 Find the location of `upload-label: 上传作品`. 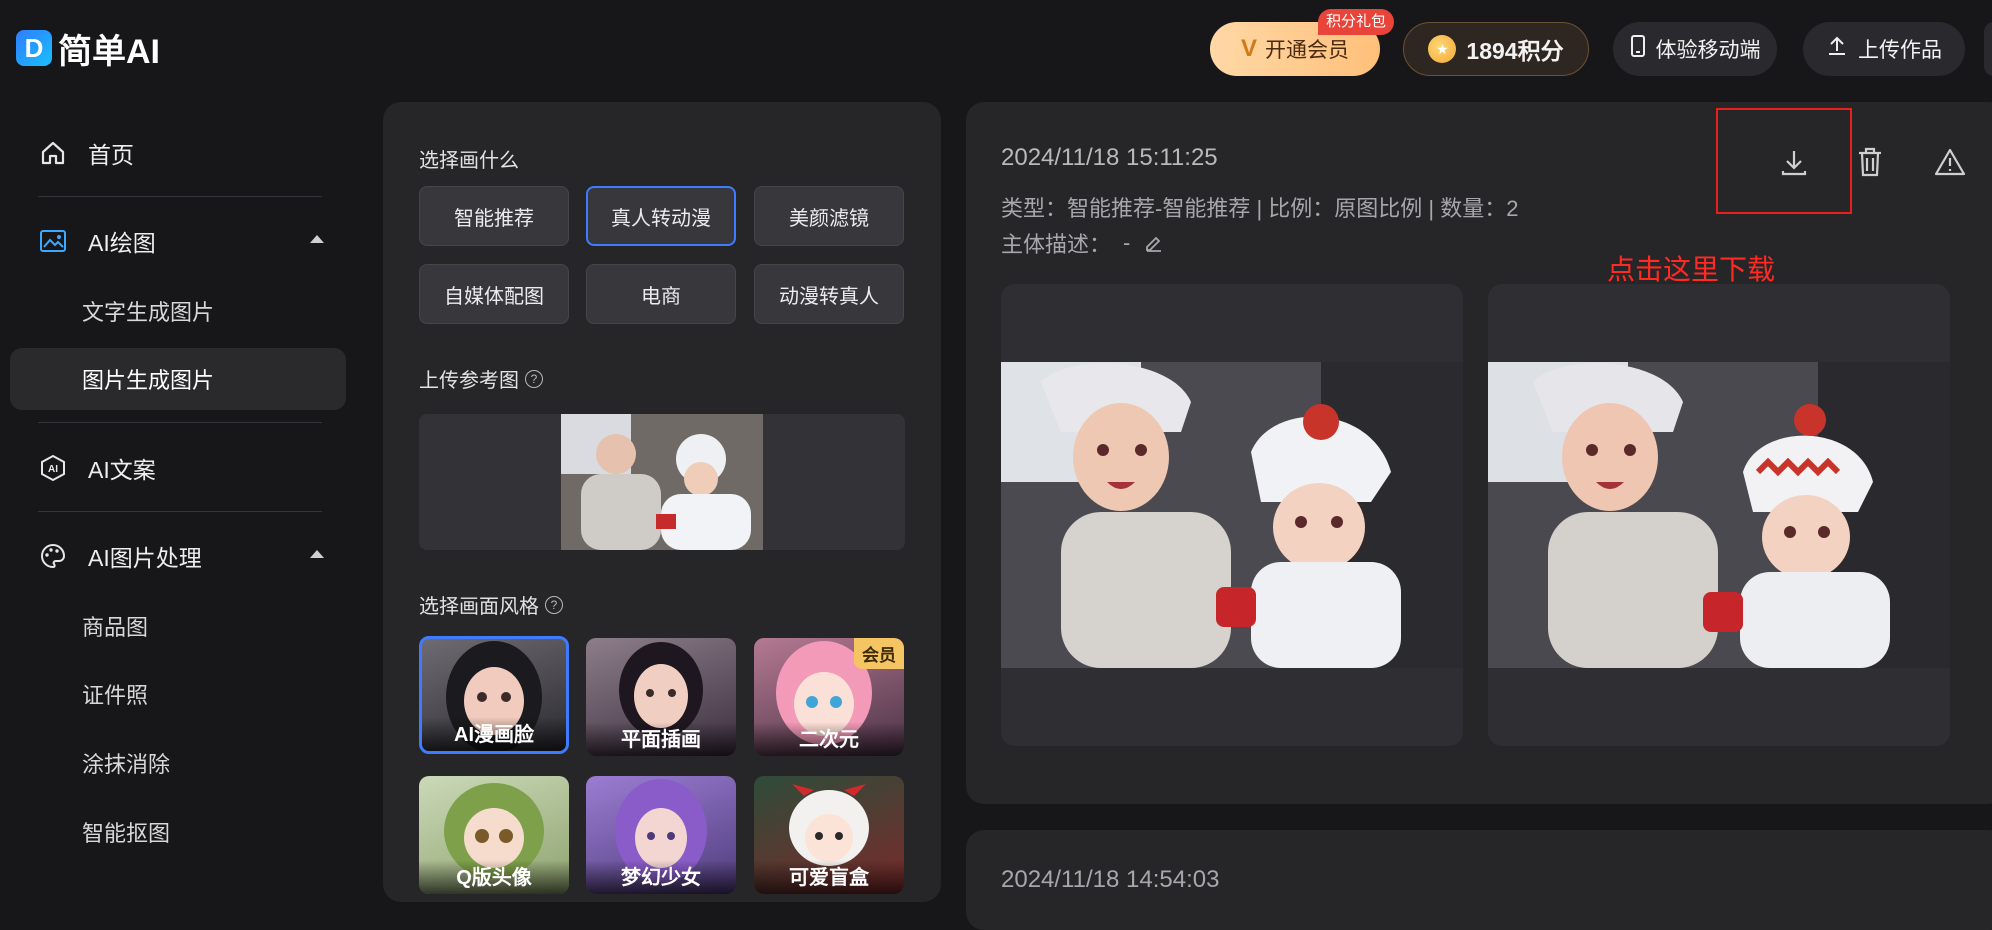

upload-label: 上传作品 is located at coordinates (1900, 50).